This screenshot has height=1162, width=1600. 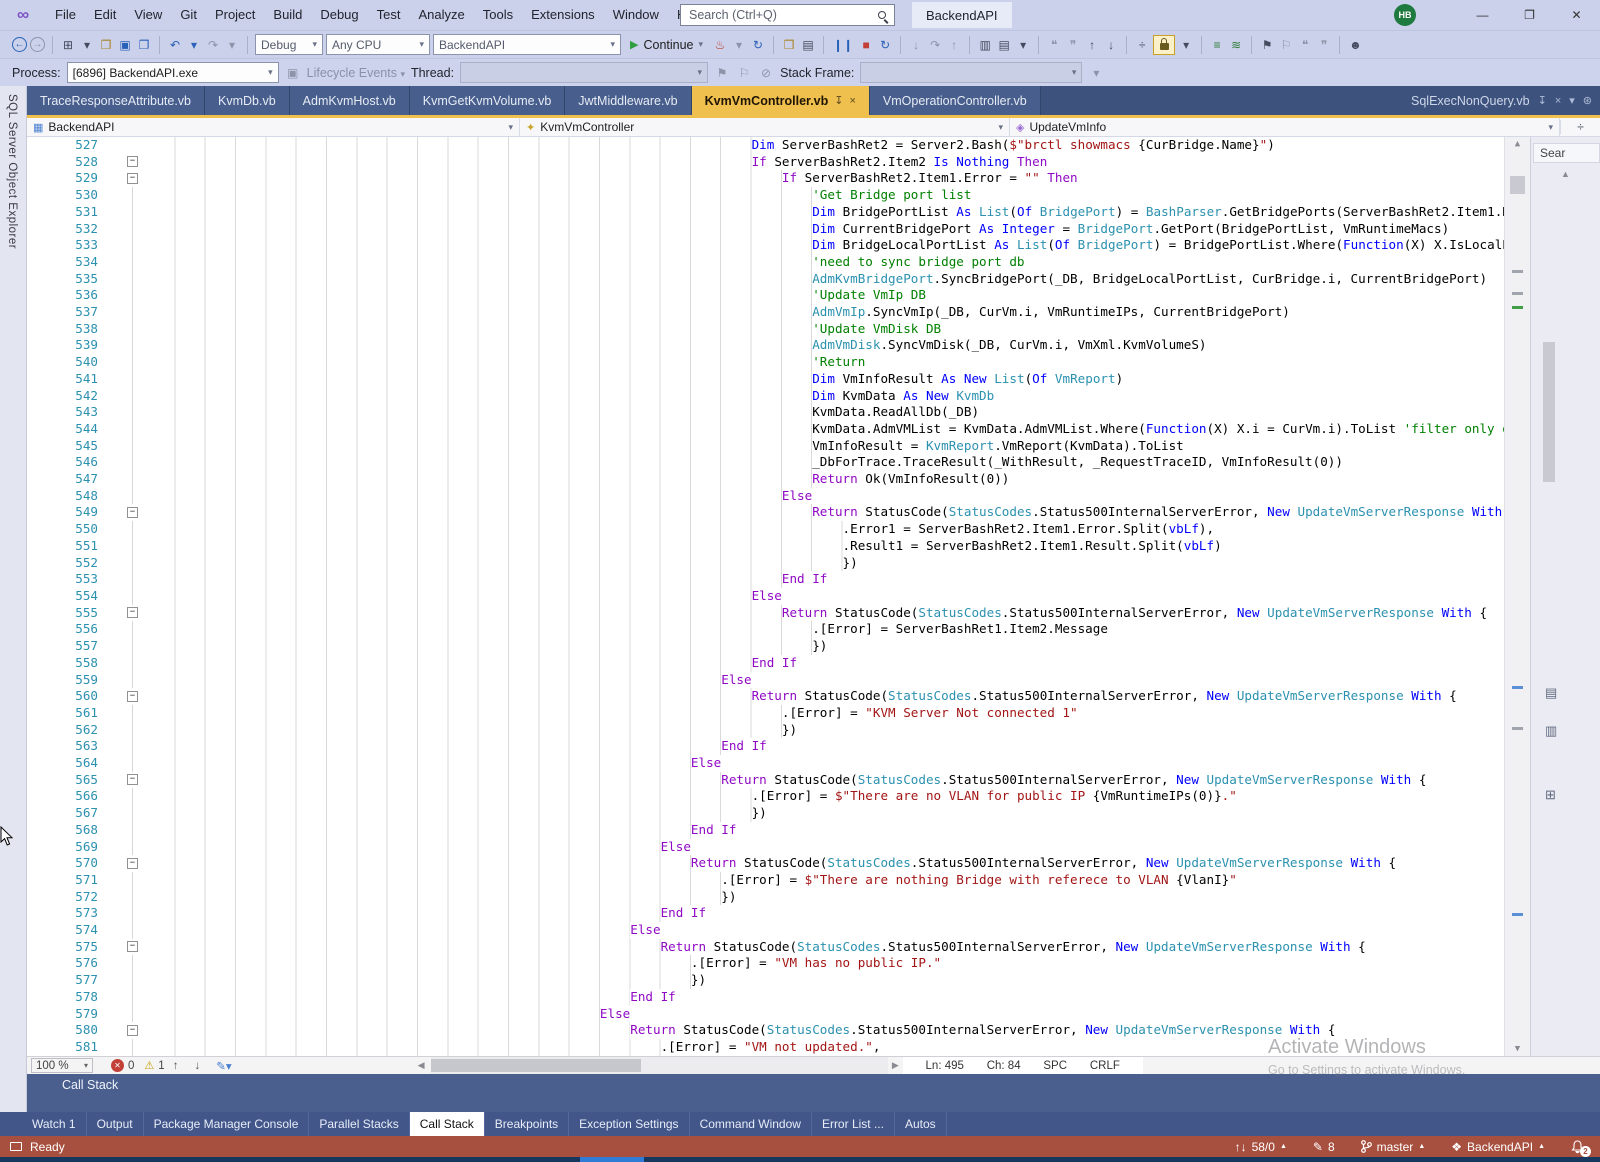 What do you see at coordinates (765, 329) in the screenshot?
I see `code-line: 538 'Update VmDisk DB` at bounding box center [765, 329].